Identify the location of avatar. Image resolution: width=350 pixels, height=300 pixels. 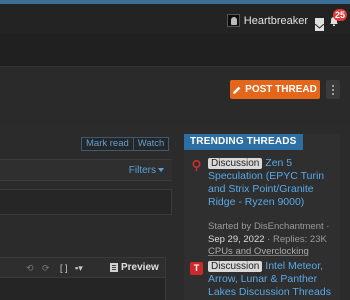
(233, 20).